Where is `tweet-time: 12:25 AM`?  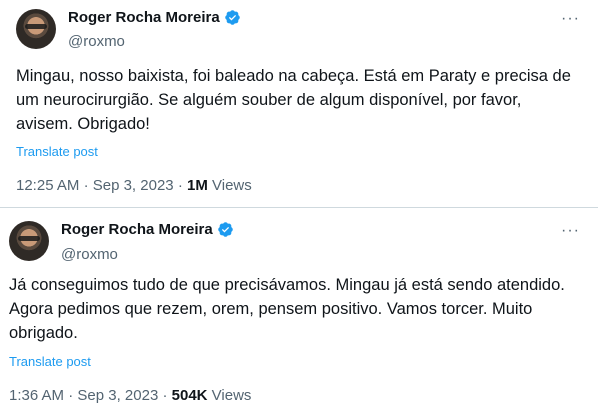 tweet-time: 12:25 AM is located at coordinates (47, 185).